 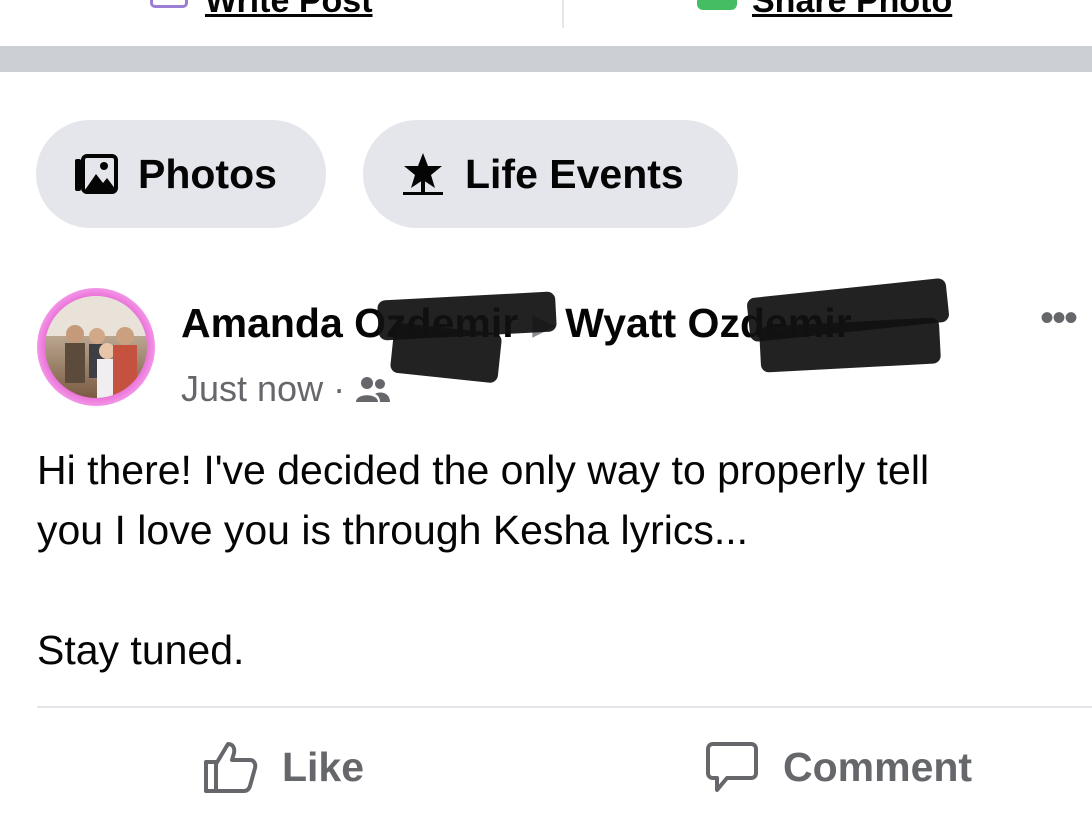 I want to click on share-photo-link: Share Photo, so click(x=852, y=10).